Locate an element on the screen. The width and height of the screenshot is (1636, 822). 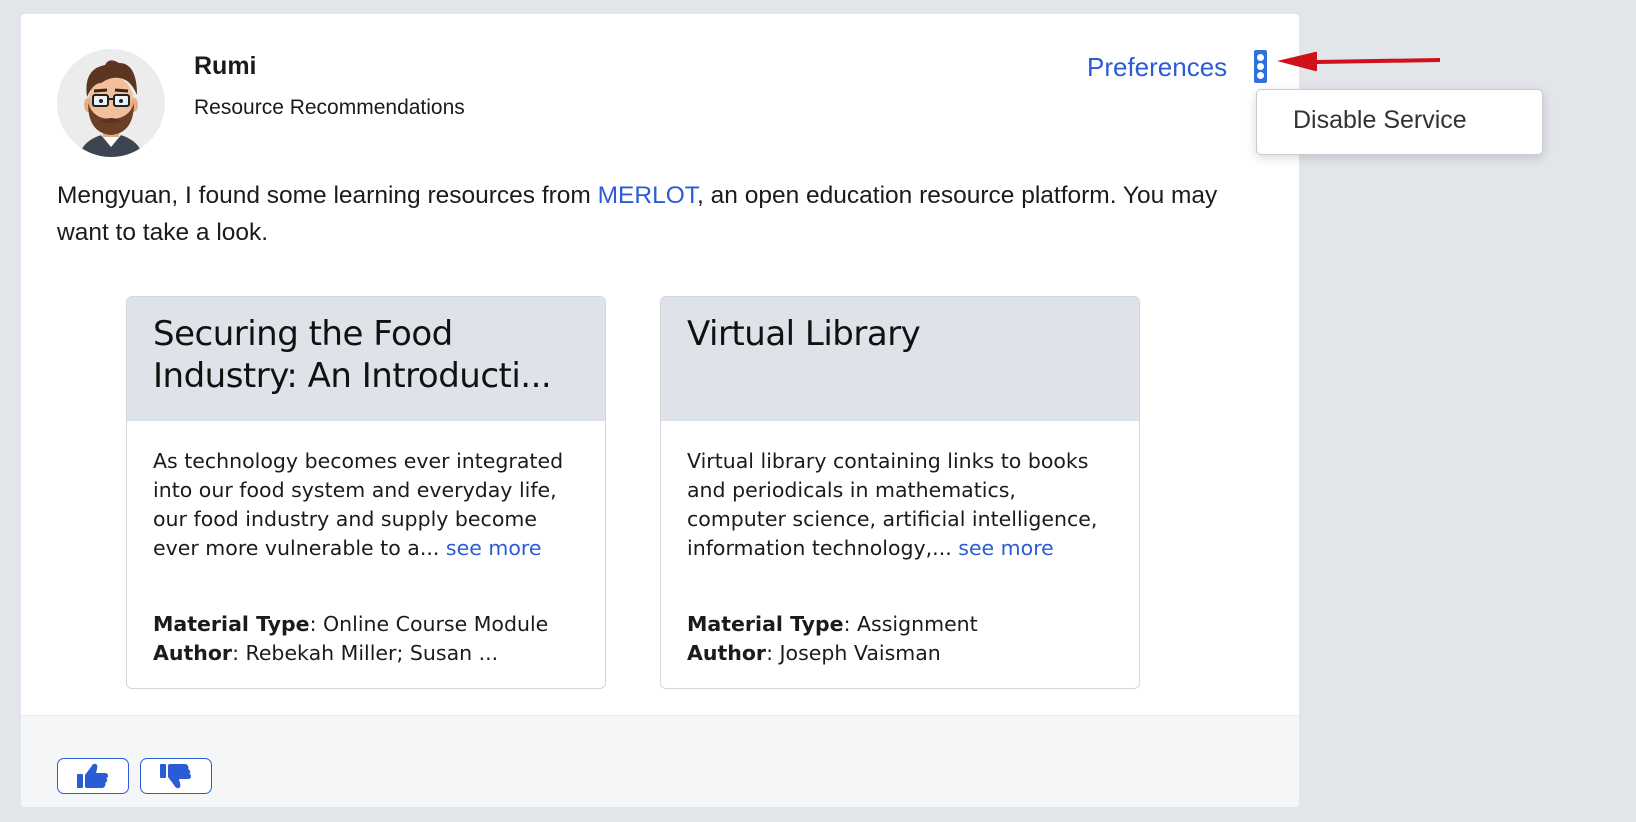
thumbs-up-icon is located at coordinates (92, 775).